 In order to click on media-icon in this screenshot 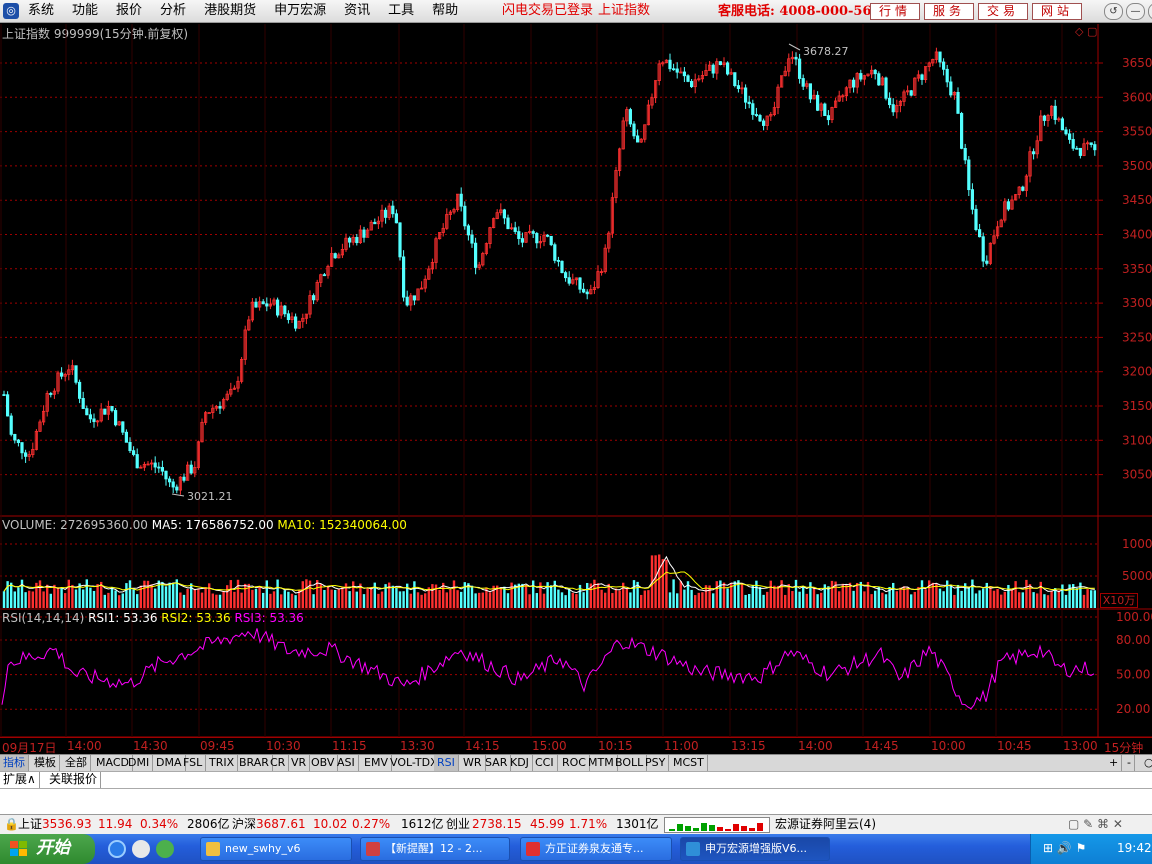, I will do `click(165, 849)`.